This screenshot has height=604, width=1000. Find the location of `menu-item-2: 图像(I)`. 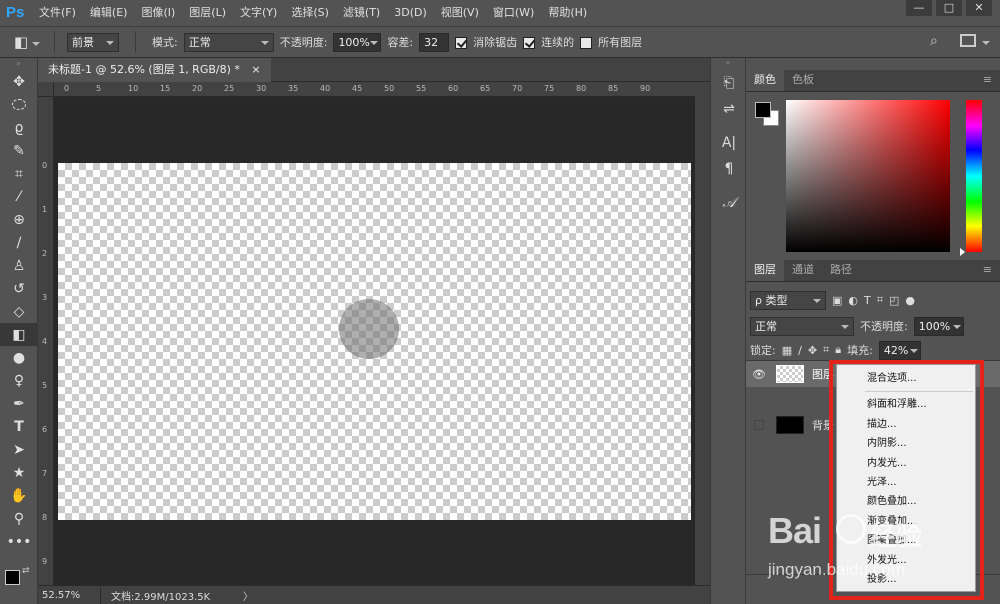

menu-item-2: 图像(I) is located at coordinates (158, 13).